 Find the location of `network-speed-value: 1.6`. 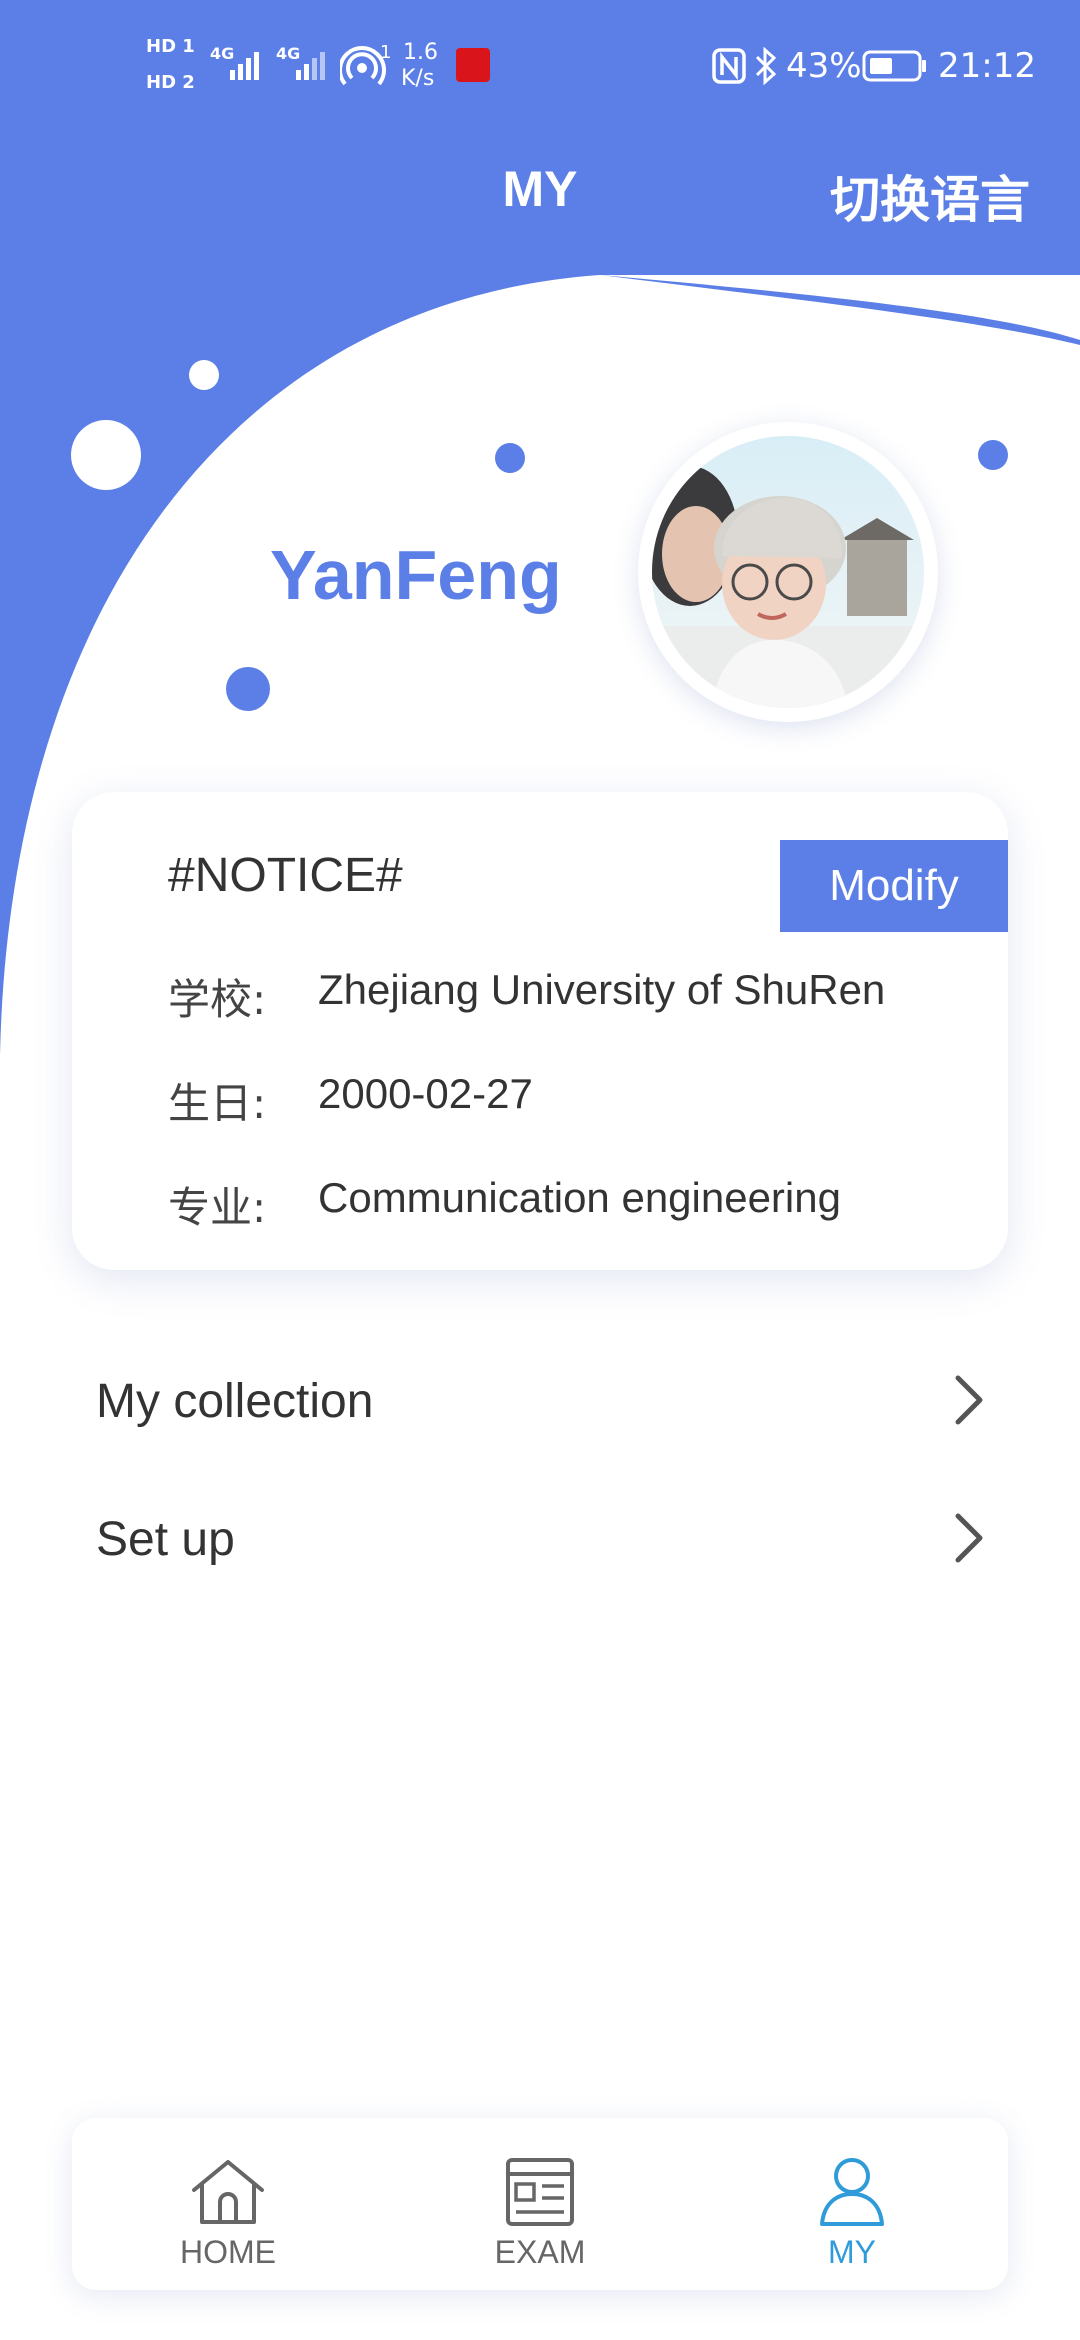

network-speed-value: 1.6 is located at coordinates (420, 52).